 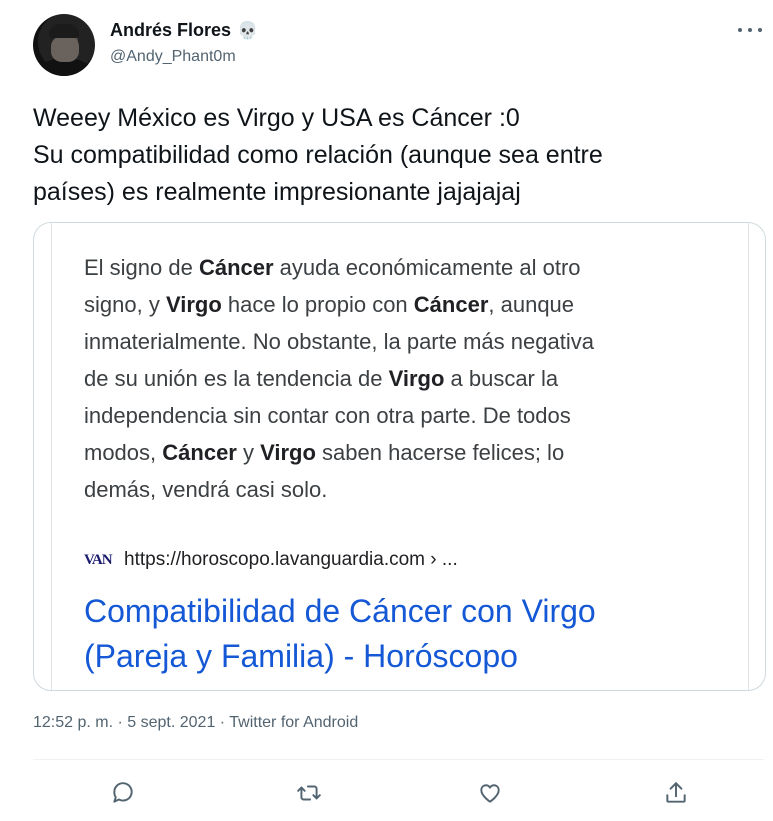 I want to click on author-handle: @Andy_Phant0m, so click(x=173, y=57).